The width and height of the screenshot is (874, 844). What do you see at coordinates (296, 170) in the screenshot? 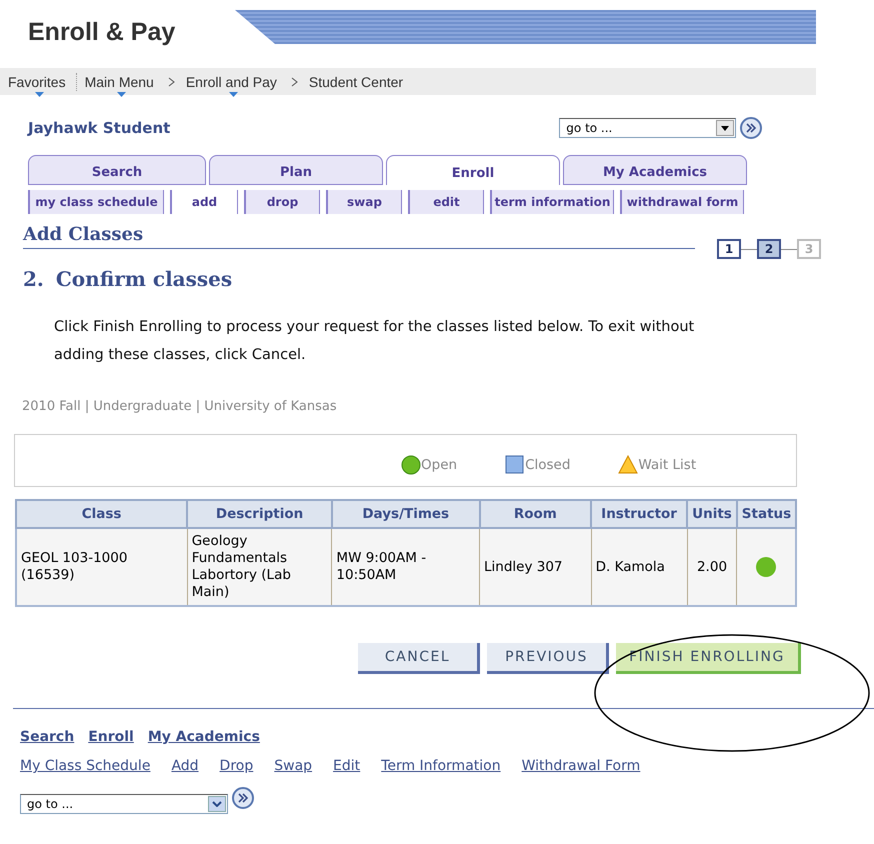
I see `tab: Plan` at bounding box center [296, 170].